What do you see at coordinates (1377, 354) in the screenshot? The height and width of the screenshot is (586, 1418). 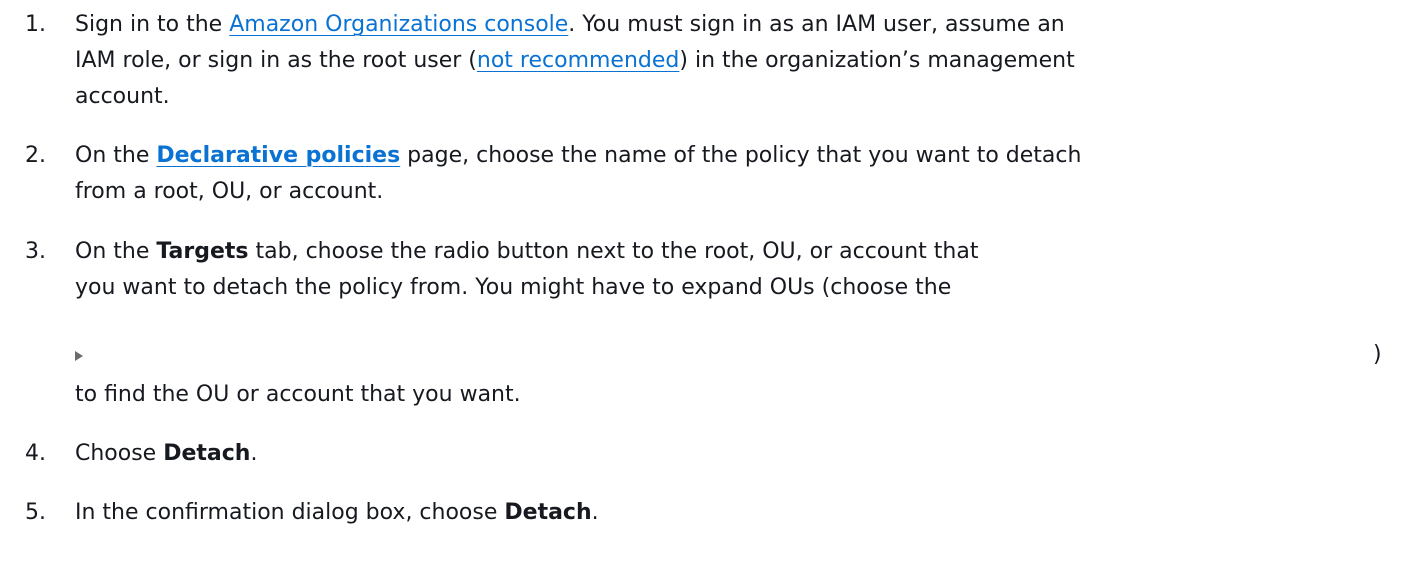 I see `closing-parenthesis: )` at bounding box center [1377, 354].